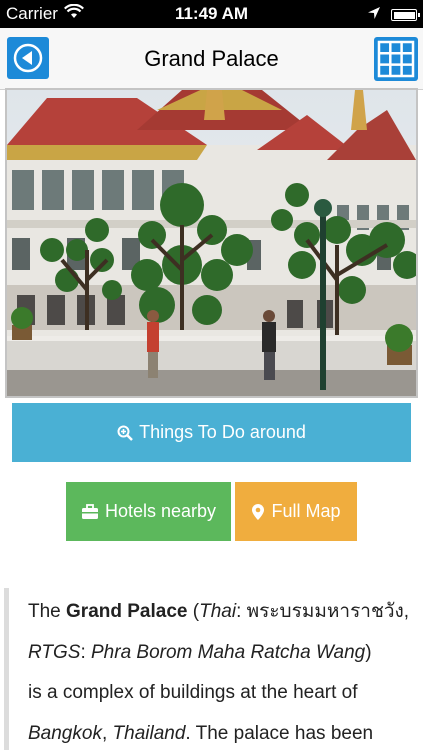 The width and height of the screenshot is (423, 750). I want to click on article-link-bangkok: Bangkok, so click(65, 733).